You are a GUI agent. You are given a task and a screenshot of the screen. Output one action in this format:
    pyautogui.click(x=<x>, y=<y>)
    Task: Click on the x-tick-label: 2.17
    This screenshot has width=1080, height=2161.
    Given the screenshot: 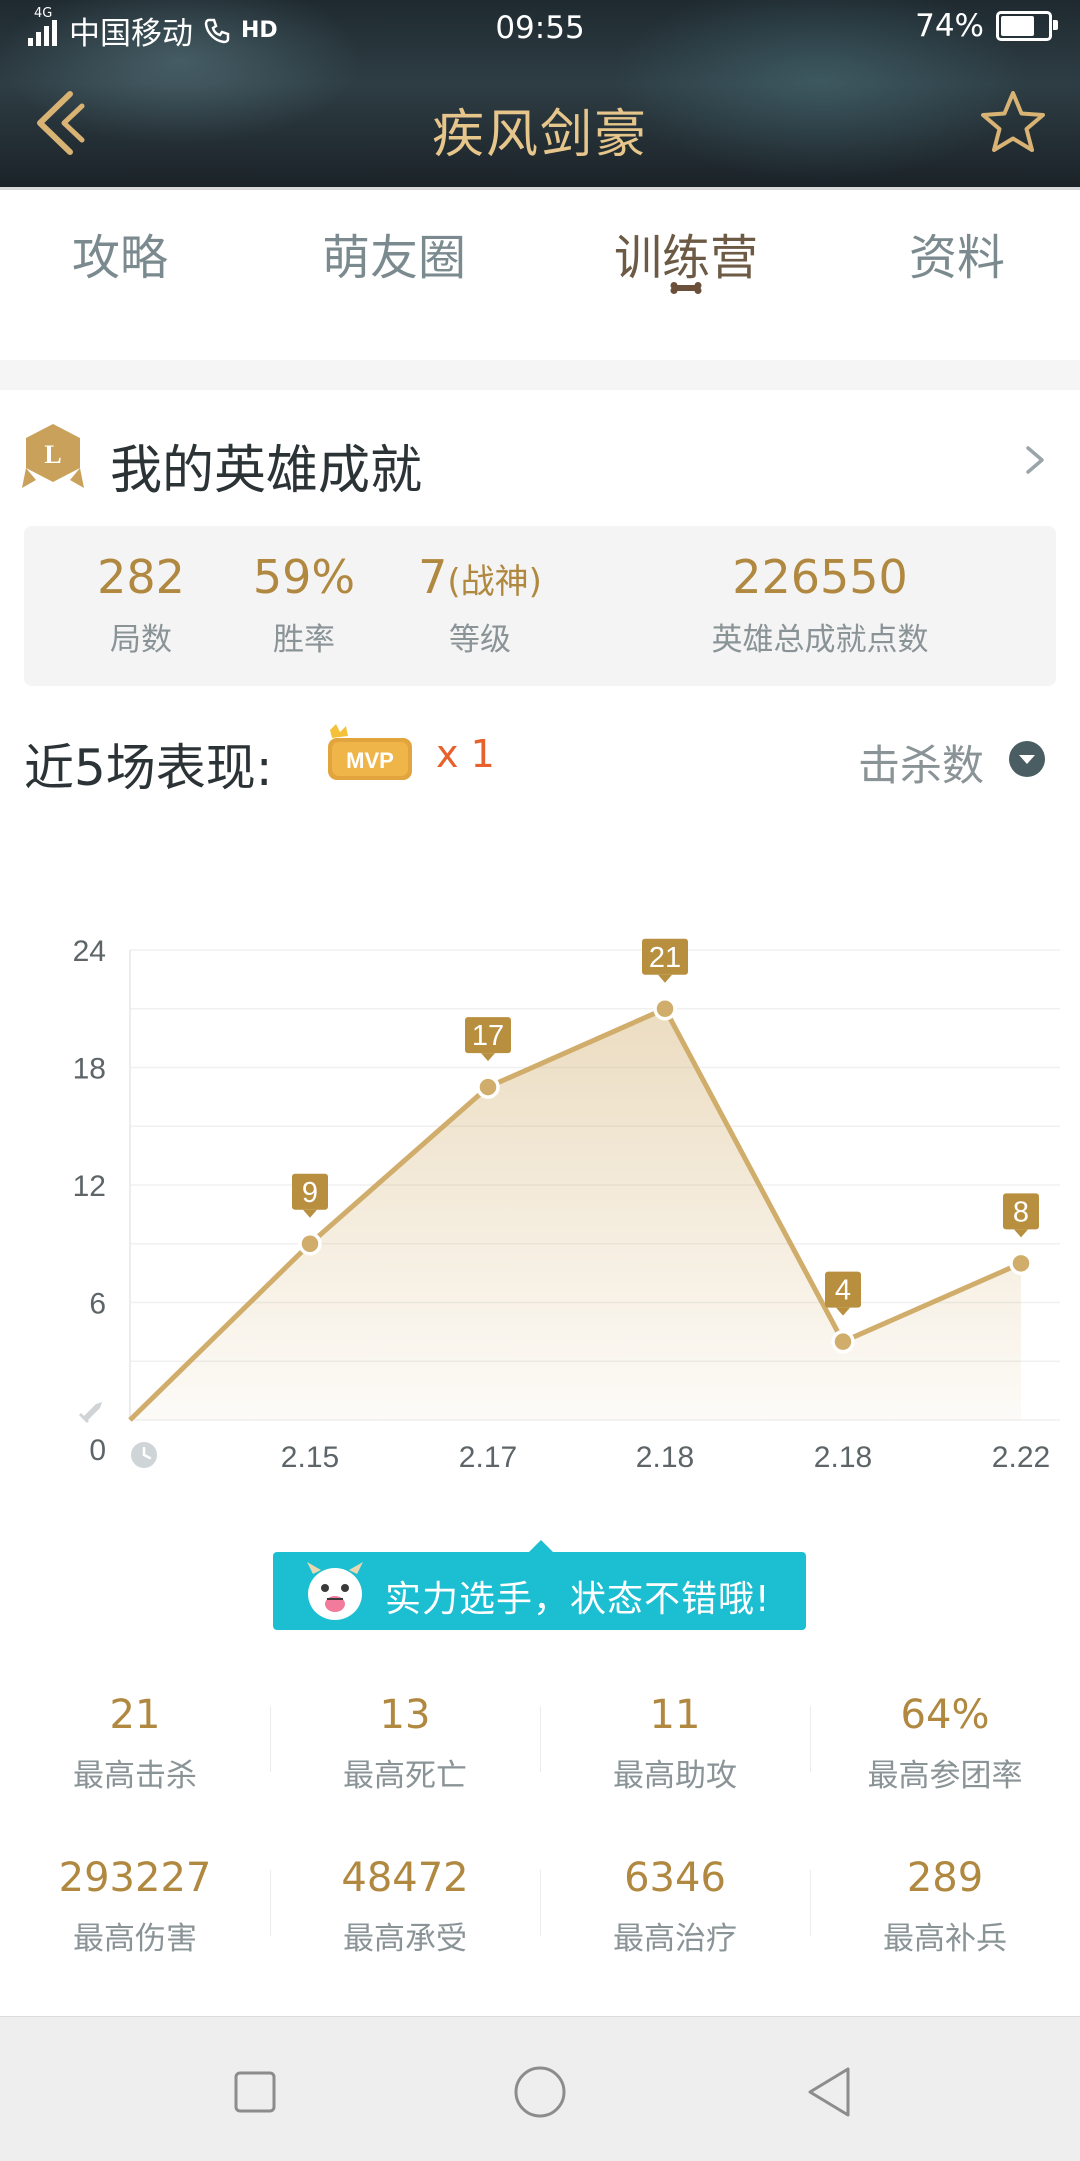 What is the action you would take?
    pyautogui.click(x=488, y=1457)
    